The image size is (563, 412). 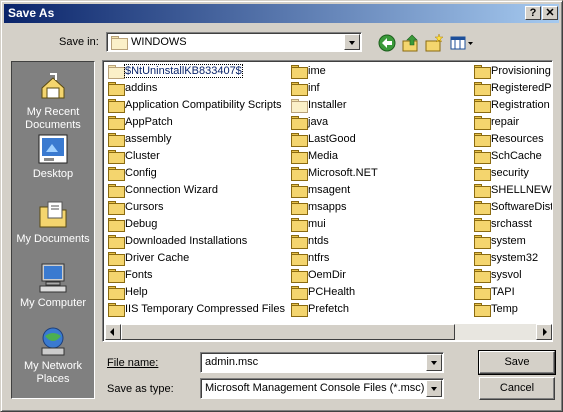 I want to click on folder-name: PCHealth, so click(x=332, y=292).